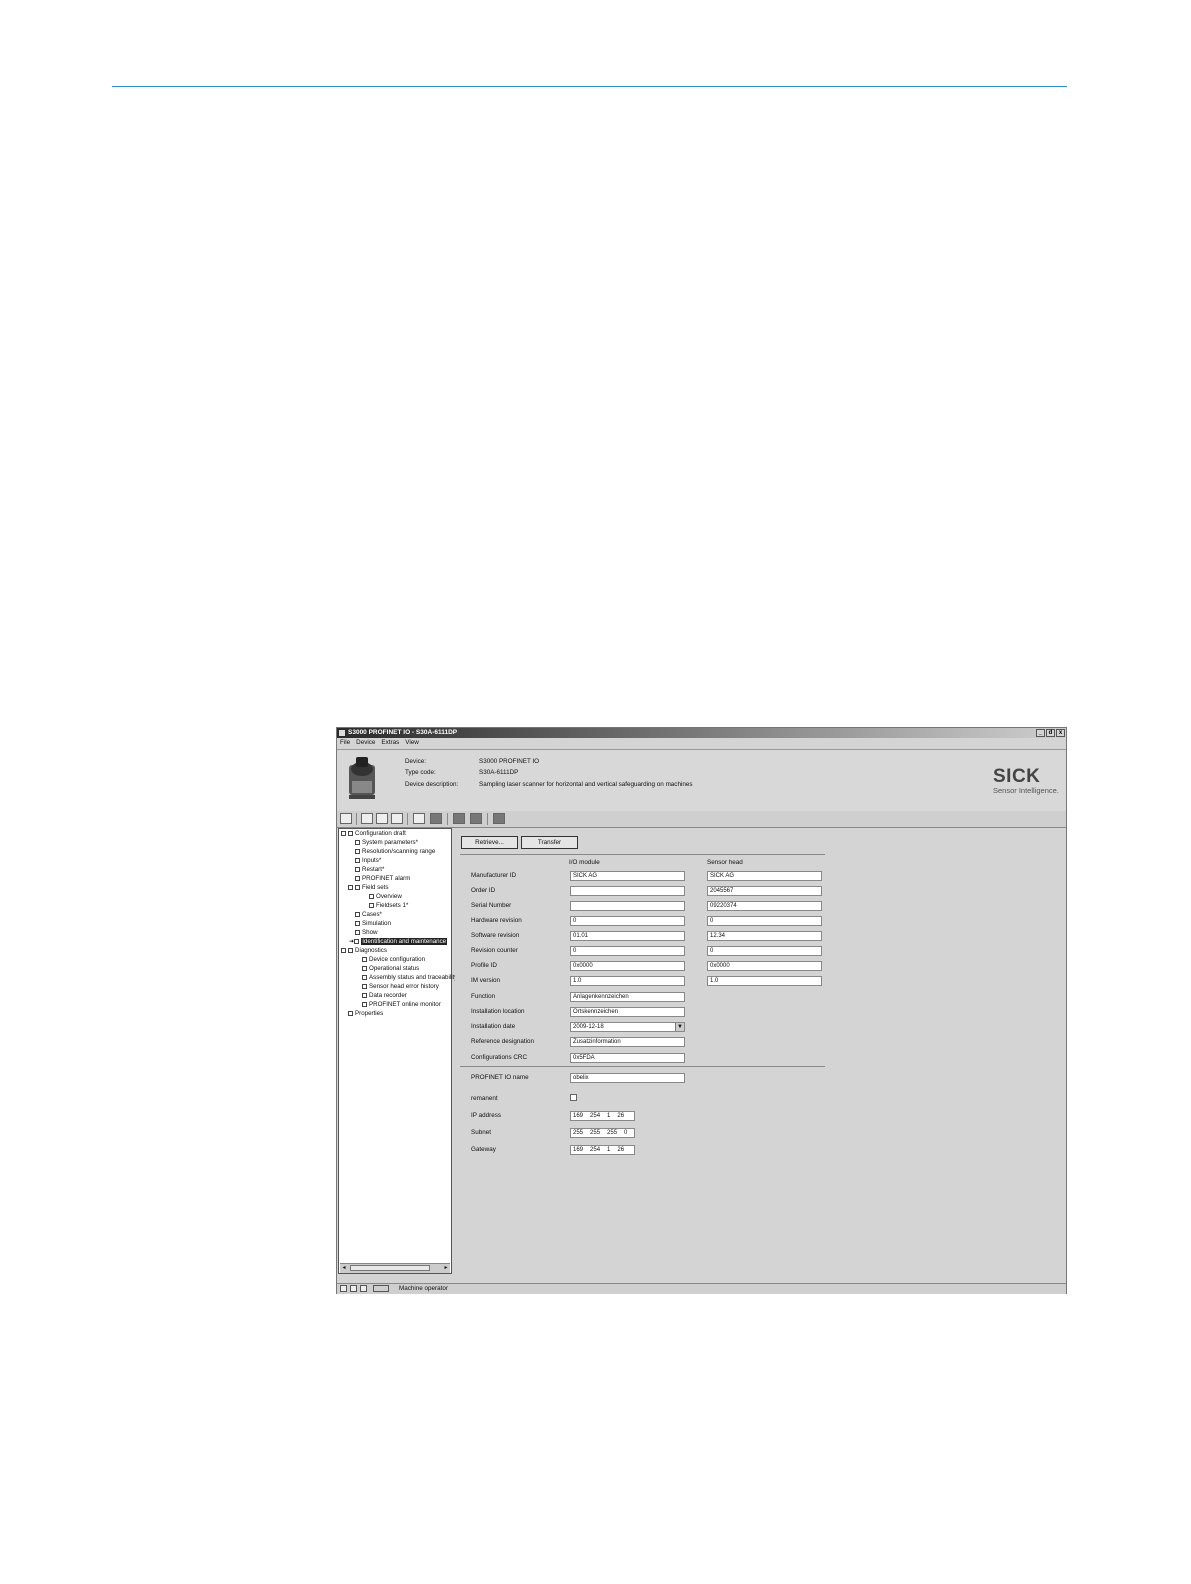 This screenshot has height=1584, width=1191. What do you see at coordinates (627, 966) in the screenshot?
I see `io-field: 0x0000` at bounding box center [627, 966].